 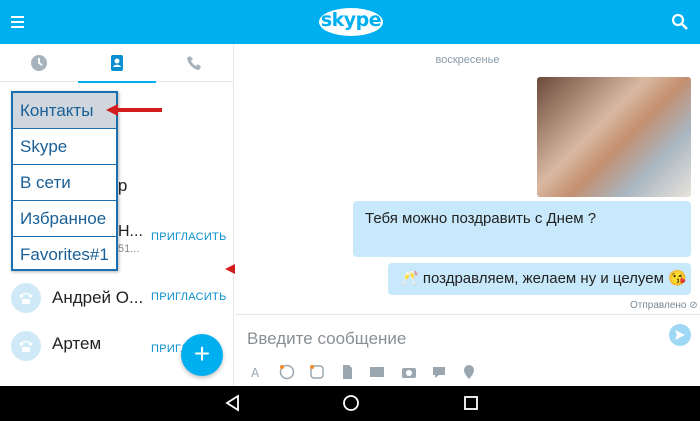 What do you see at coordinates (693, 305) in the screenshot?
I see `check-icon: ⊘` at bounding box center [693, 305].